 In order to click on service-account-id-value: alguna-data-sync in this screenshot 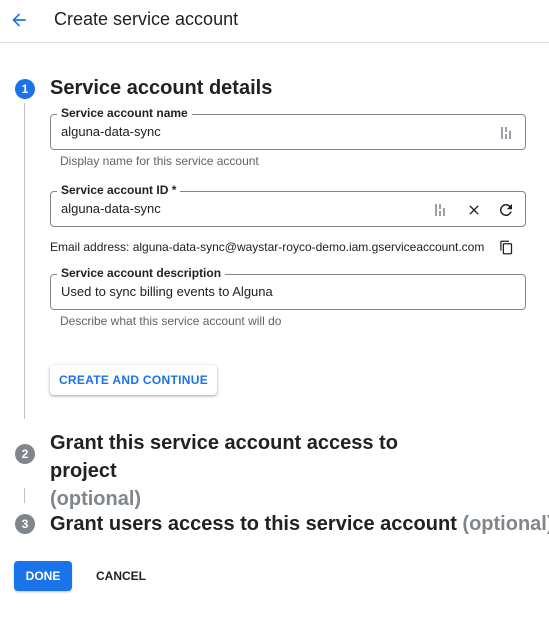, I will do `click(111, 208)`.